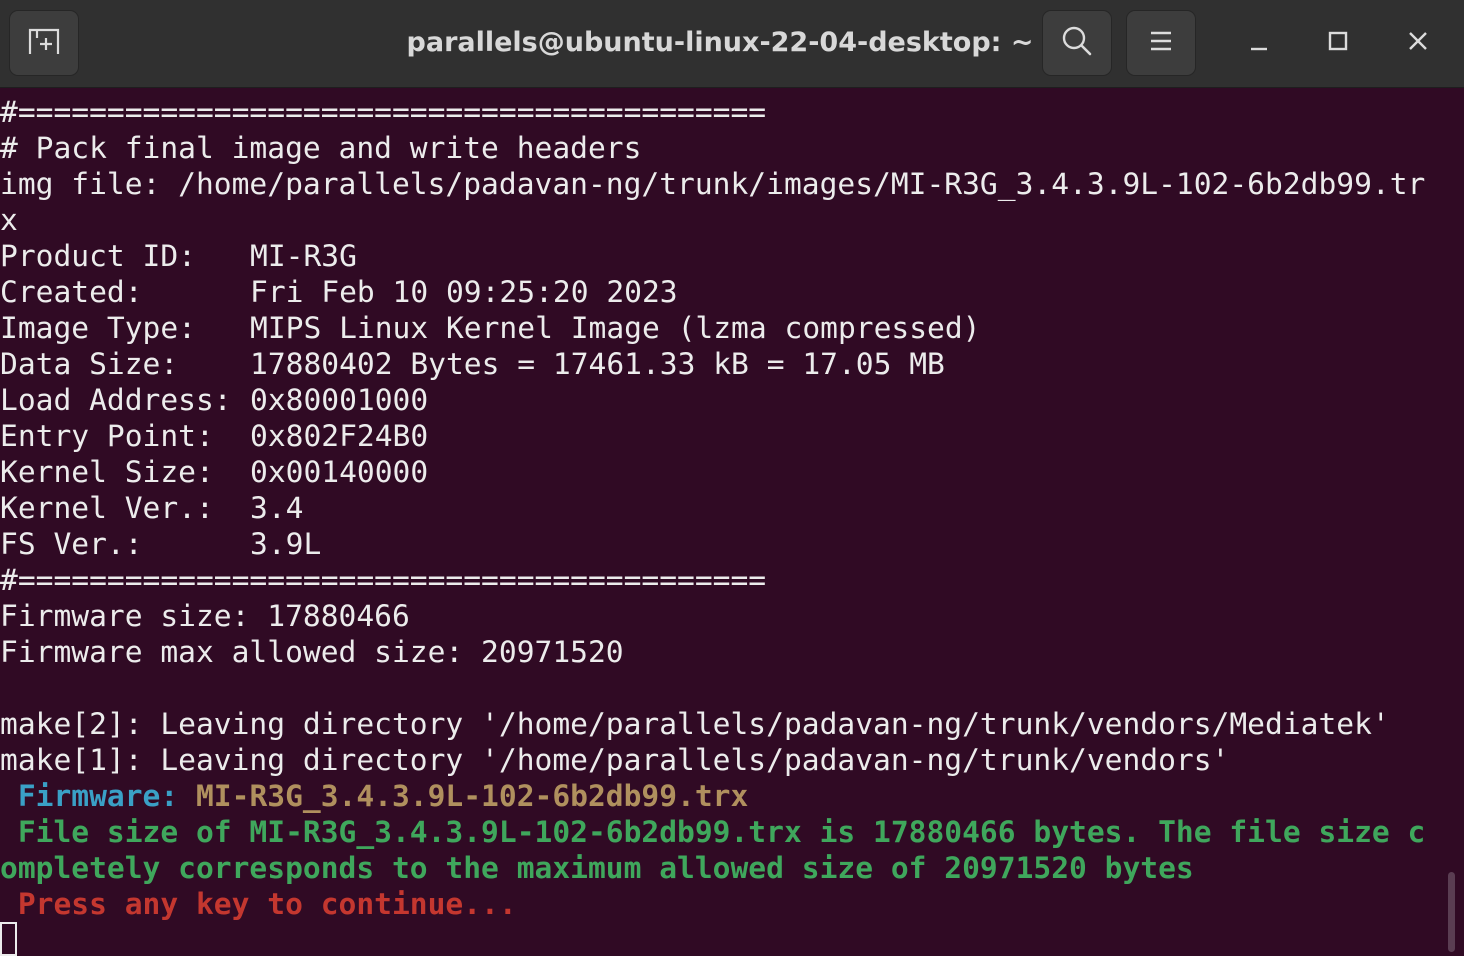  I want to click on firmware-max-size-line: Firmware max allowed size: 20971520, so click(312, 652).